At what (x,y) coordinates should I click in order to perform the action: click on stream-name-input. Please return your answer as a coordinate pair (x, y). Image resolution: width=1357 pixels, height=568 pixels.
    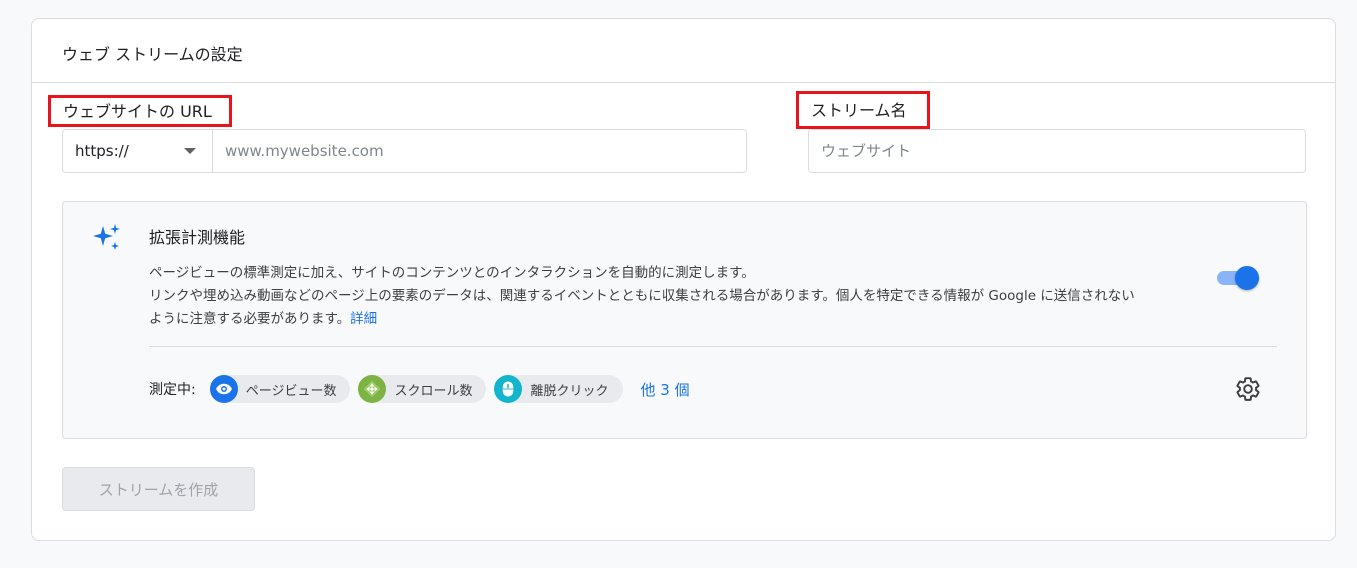
    Looking at the image, I should click on (1057, 151).